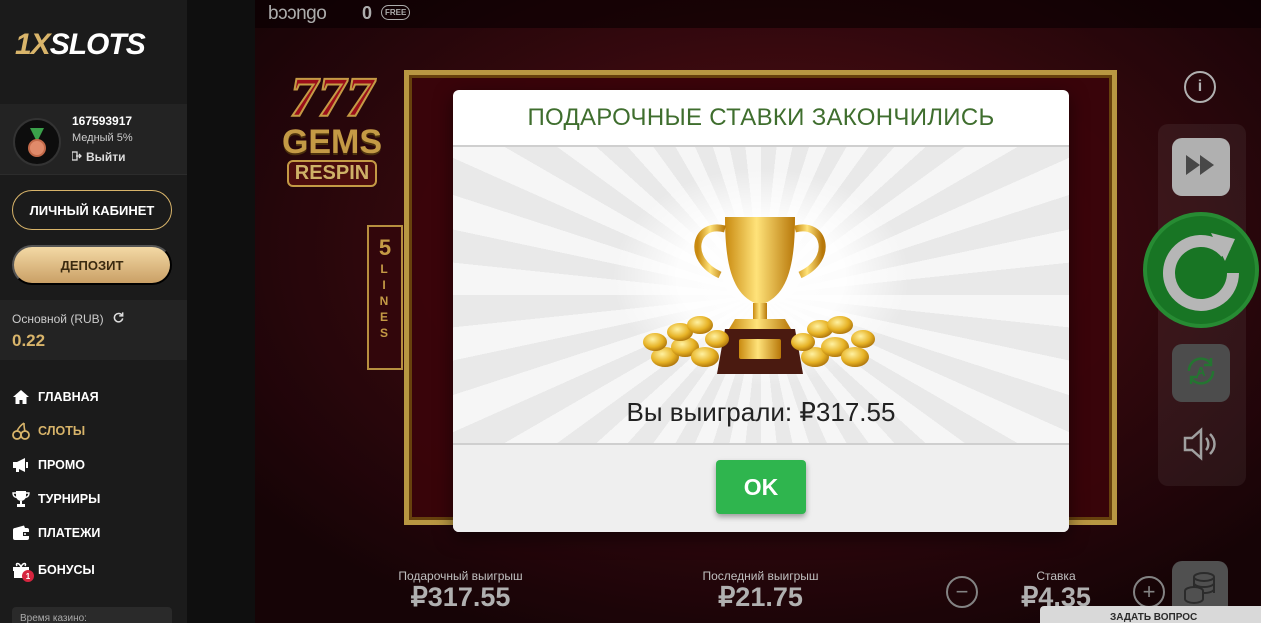 This screenshot has width=1261, height=623. What do you see at coordinates (76, 157) in the screenshot?
I see `logout-icon` at bounding box center [76, 157].